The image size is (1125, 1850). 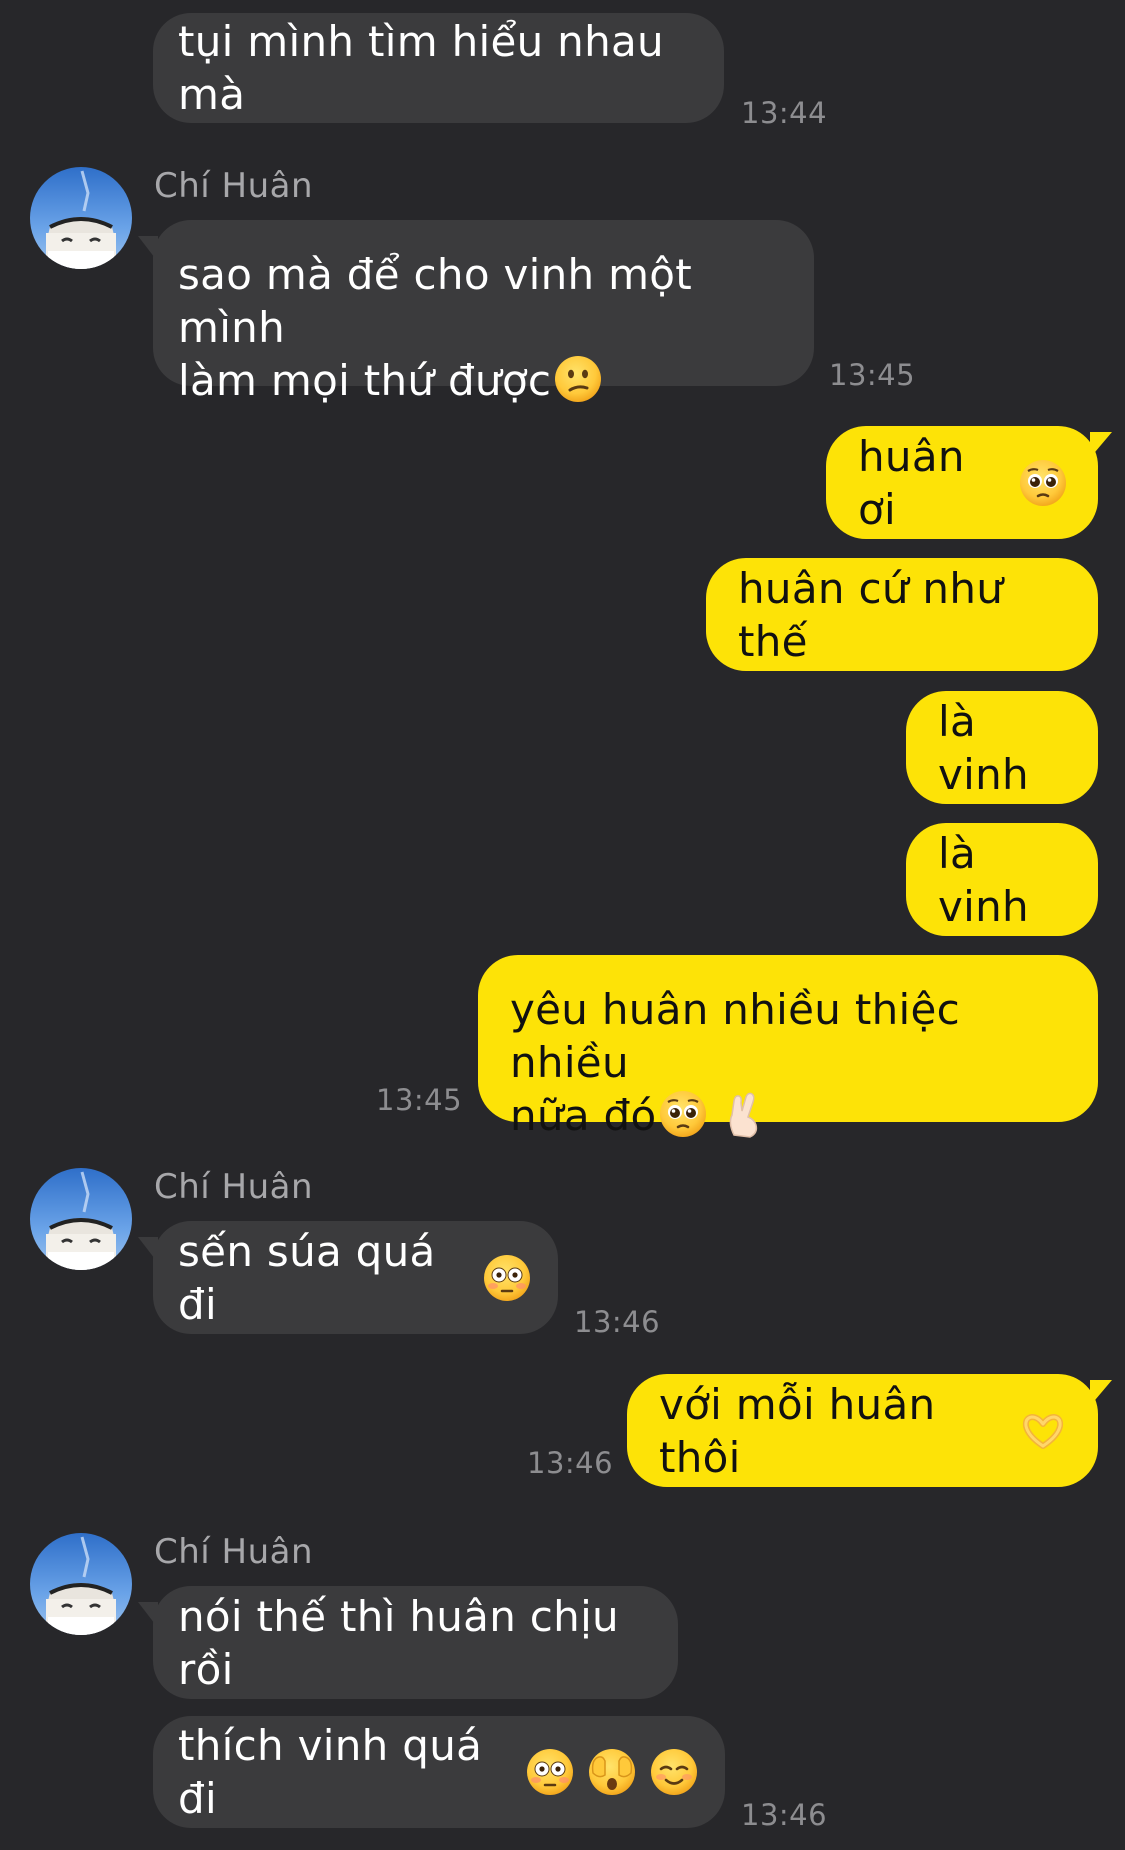 I want to click on pinching-hand-emoji, so click(x=745, y=1114).